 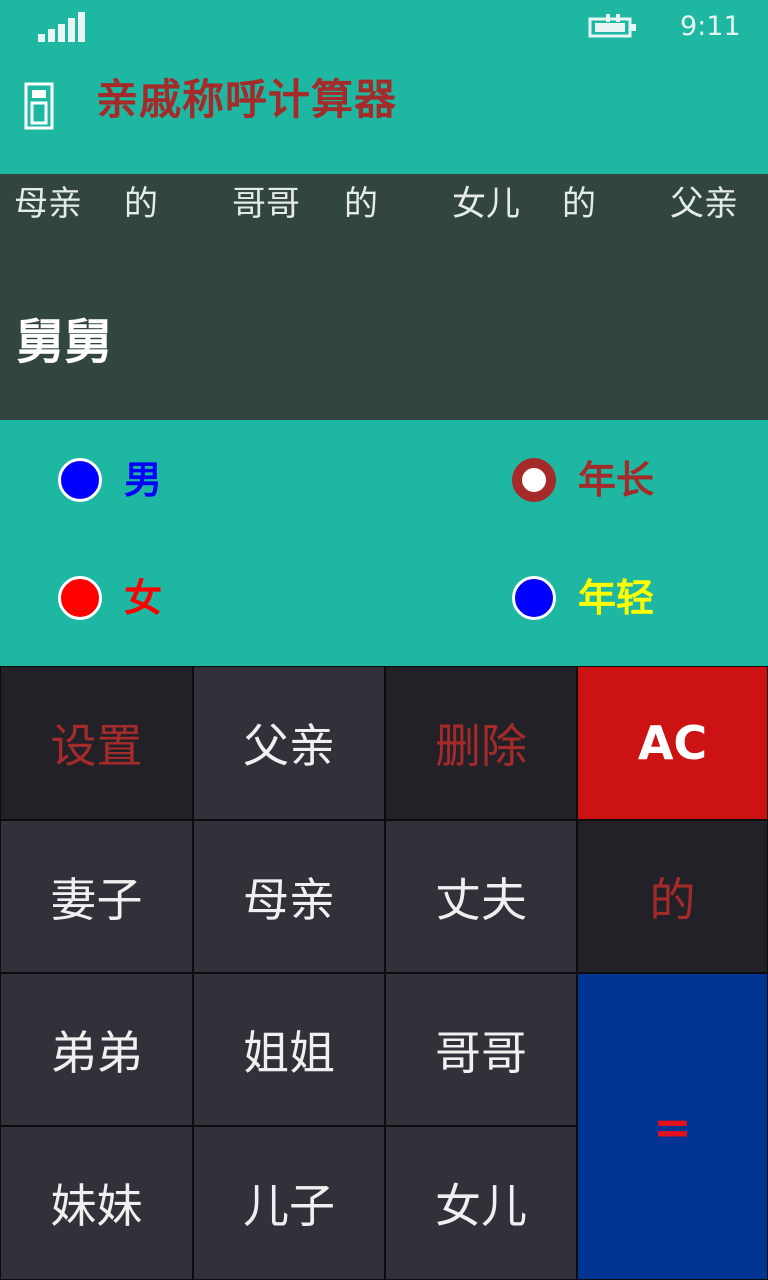 I want to click on clock: 9:11, so click(x=710, y=26).